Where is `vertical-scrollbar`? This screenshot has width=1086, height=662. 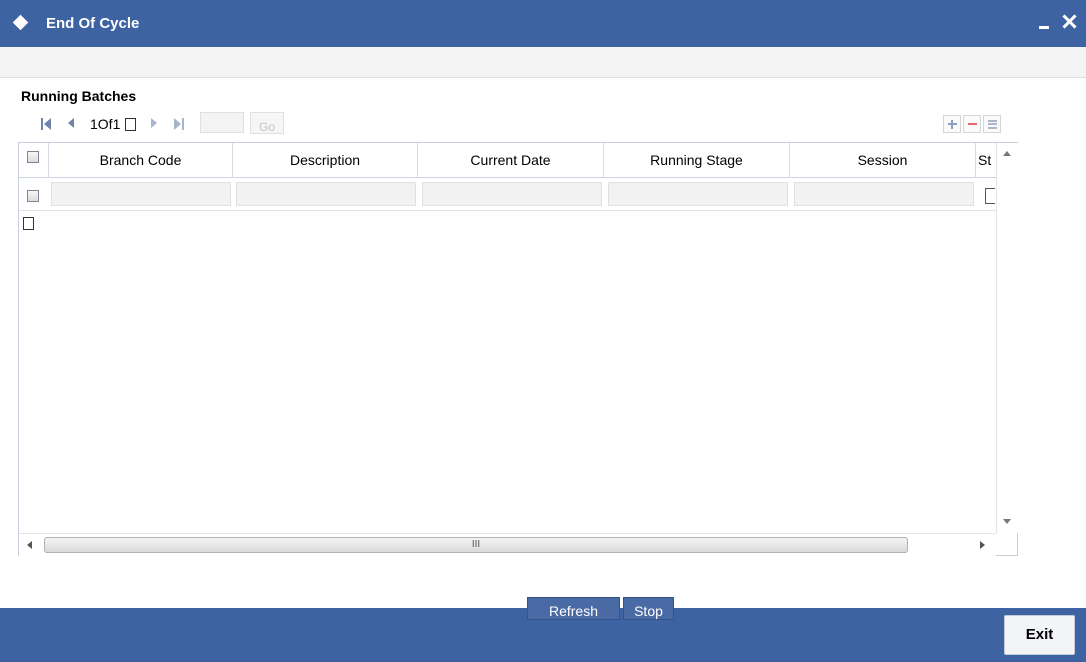
vertical-scrollbar is located at coordinates (1007, 338).